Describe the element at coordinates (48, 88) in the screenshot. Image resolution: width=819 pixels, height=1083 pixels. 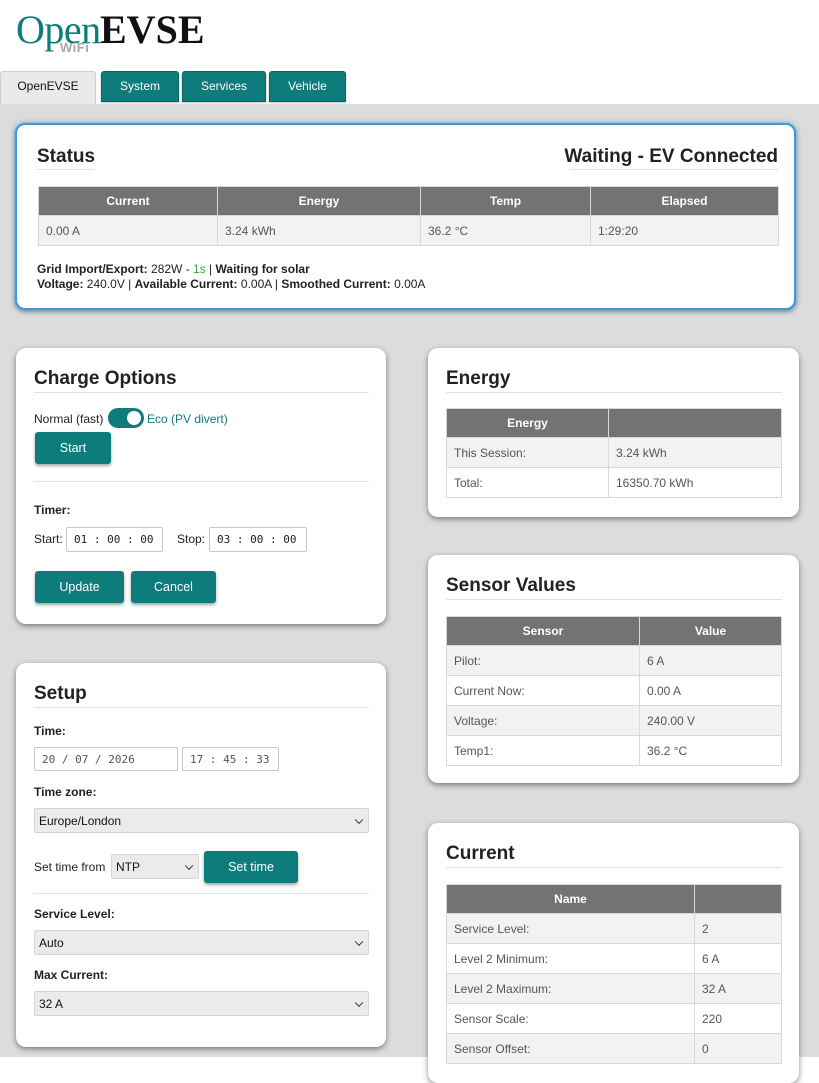
I see `tab-openevse: OpenEVSE` at that location.